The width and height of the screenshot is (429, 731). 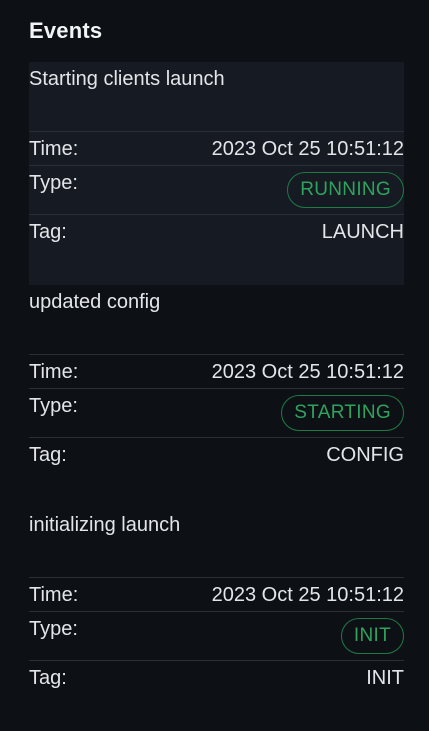 What do you see at coordinates (216, 635) in the screenshot?
I see `event-type-row: Type: INIT` at bounding box center [216, 635].